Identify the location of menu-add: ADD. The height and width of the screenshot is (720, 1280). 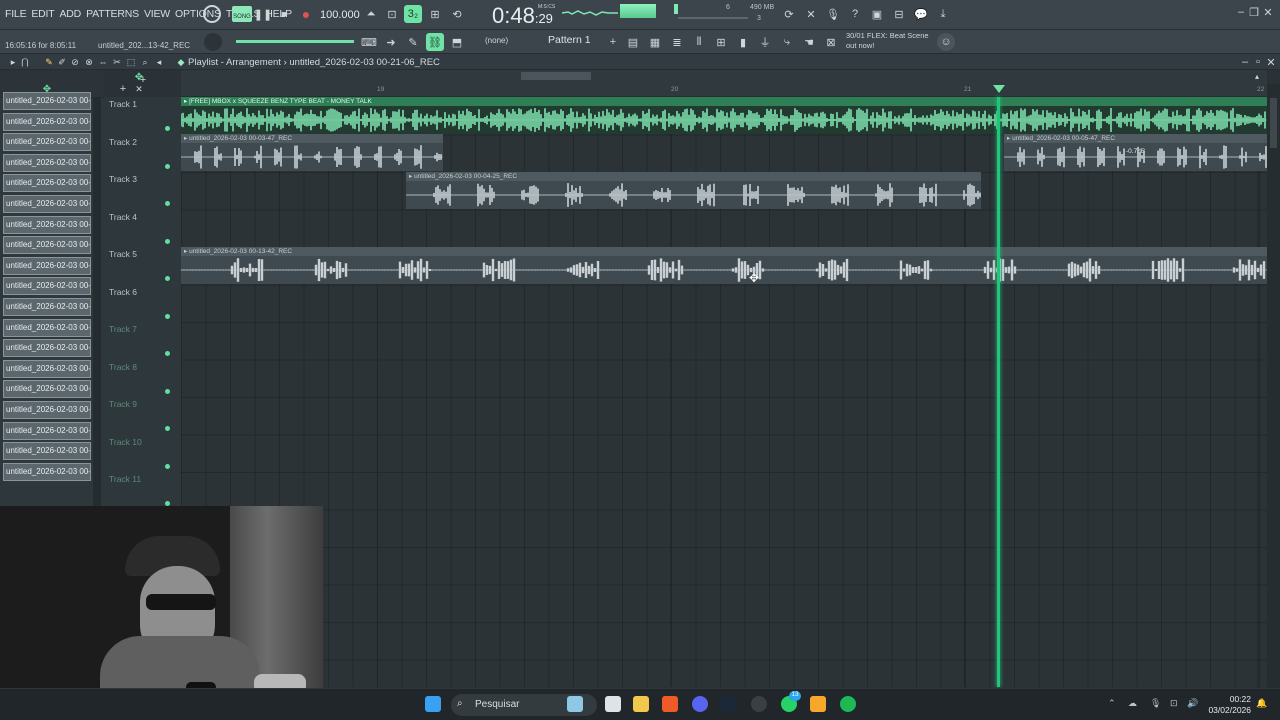
(71, 14).